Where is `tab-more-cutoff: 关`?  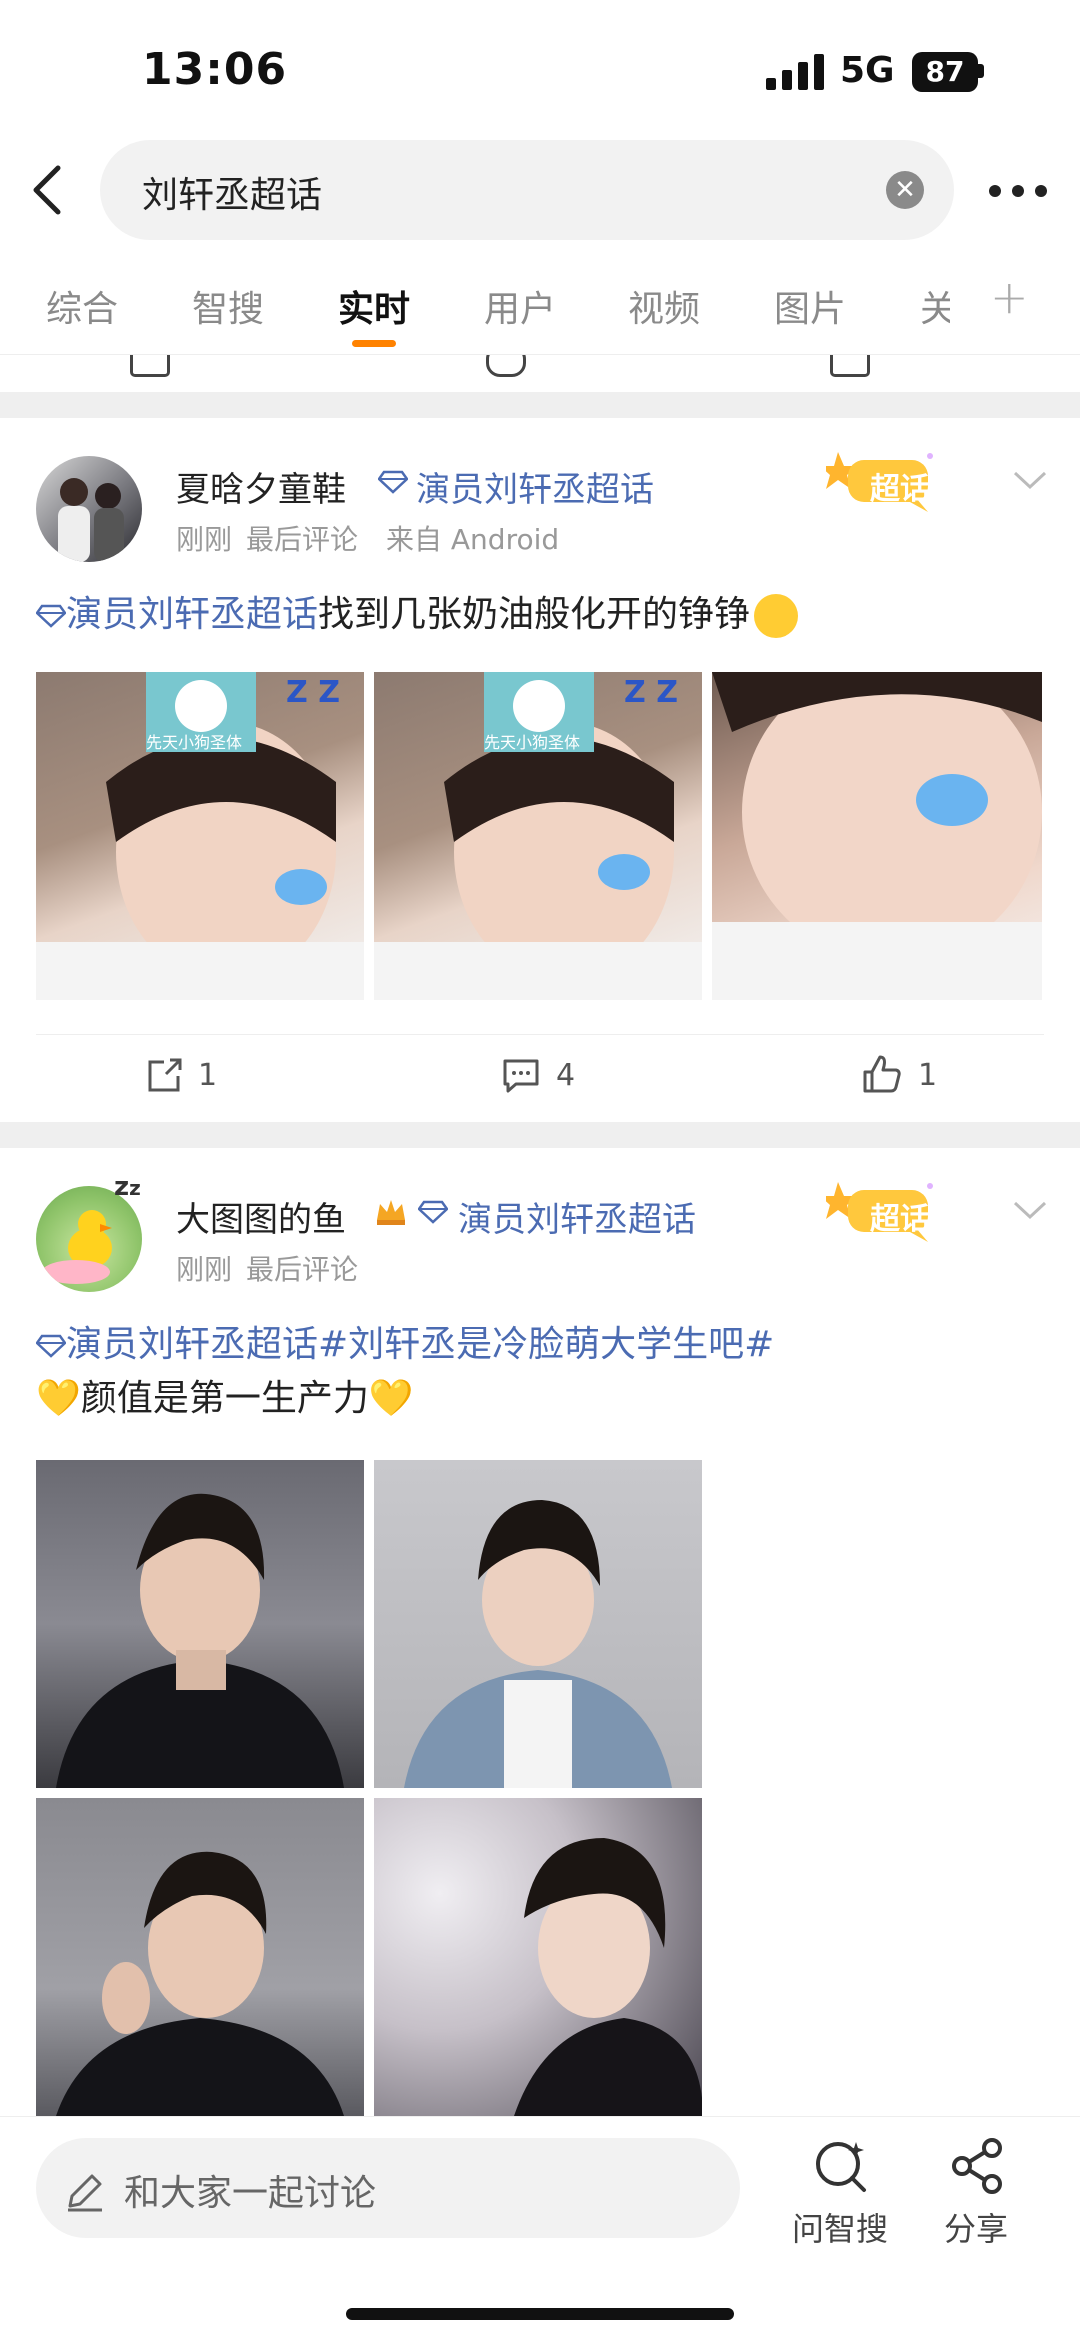
tab-more-cutoff: 关 is located at coordinates (935, 306).